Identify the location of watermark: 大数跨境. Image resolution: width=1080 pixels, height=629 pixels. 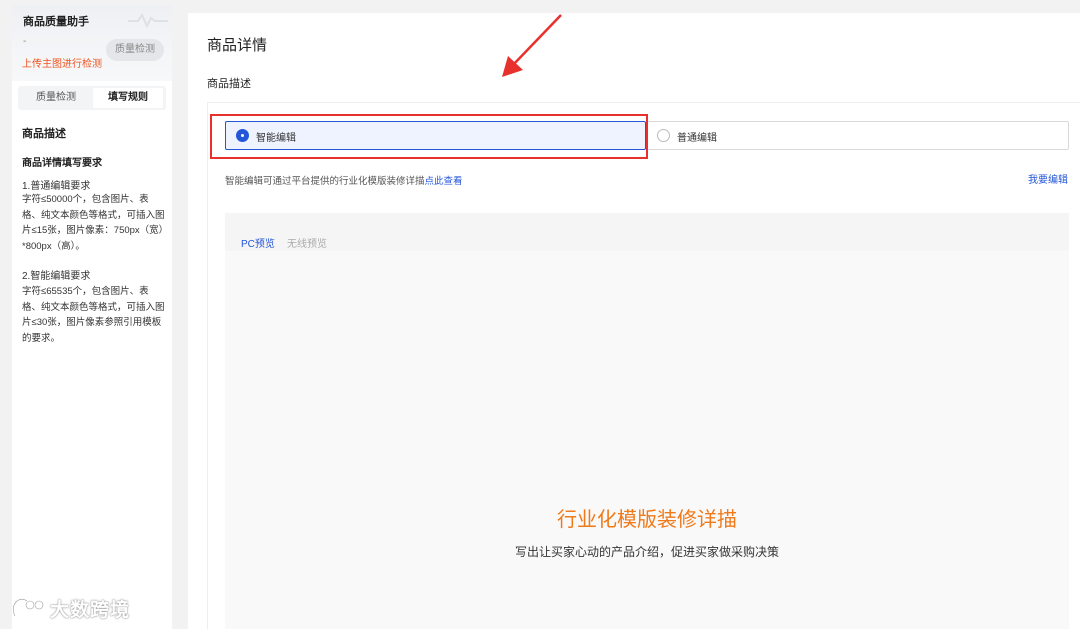
(70, 608).